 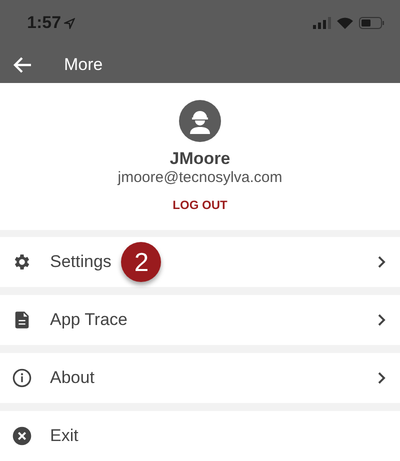 What do you see at coordinates (200, 159) in the screenshot?
I see `username: JMoore` at bounding box center [200, 159].